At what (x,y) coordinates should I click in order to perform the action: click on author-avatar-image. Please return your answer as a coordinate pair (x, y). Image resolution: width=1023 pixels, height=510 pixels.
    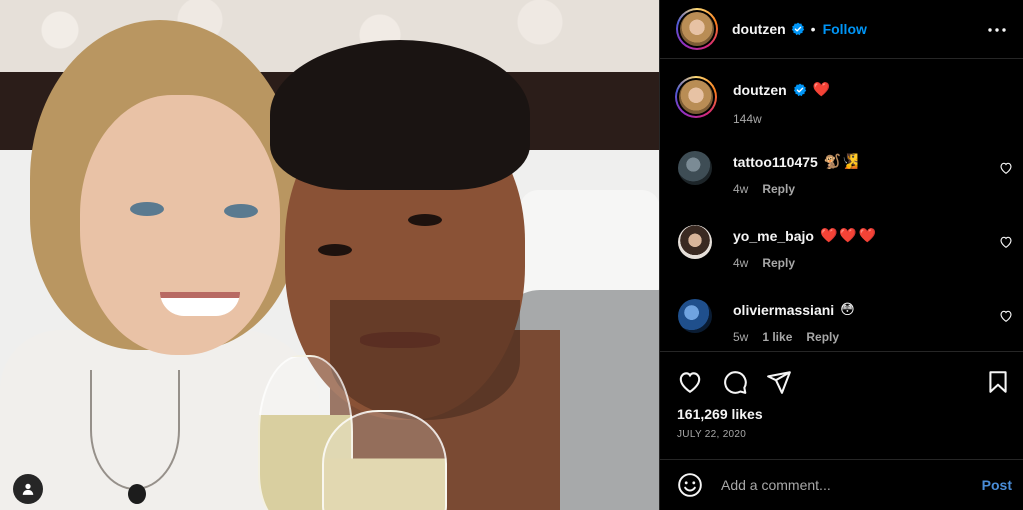
    Looking at the image, I should click on (697, 29).